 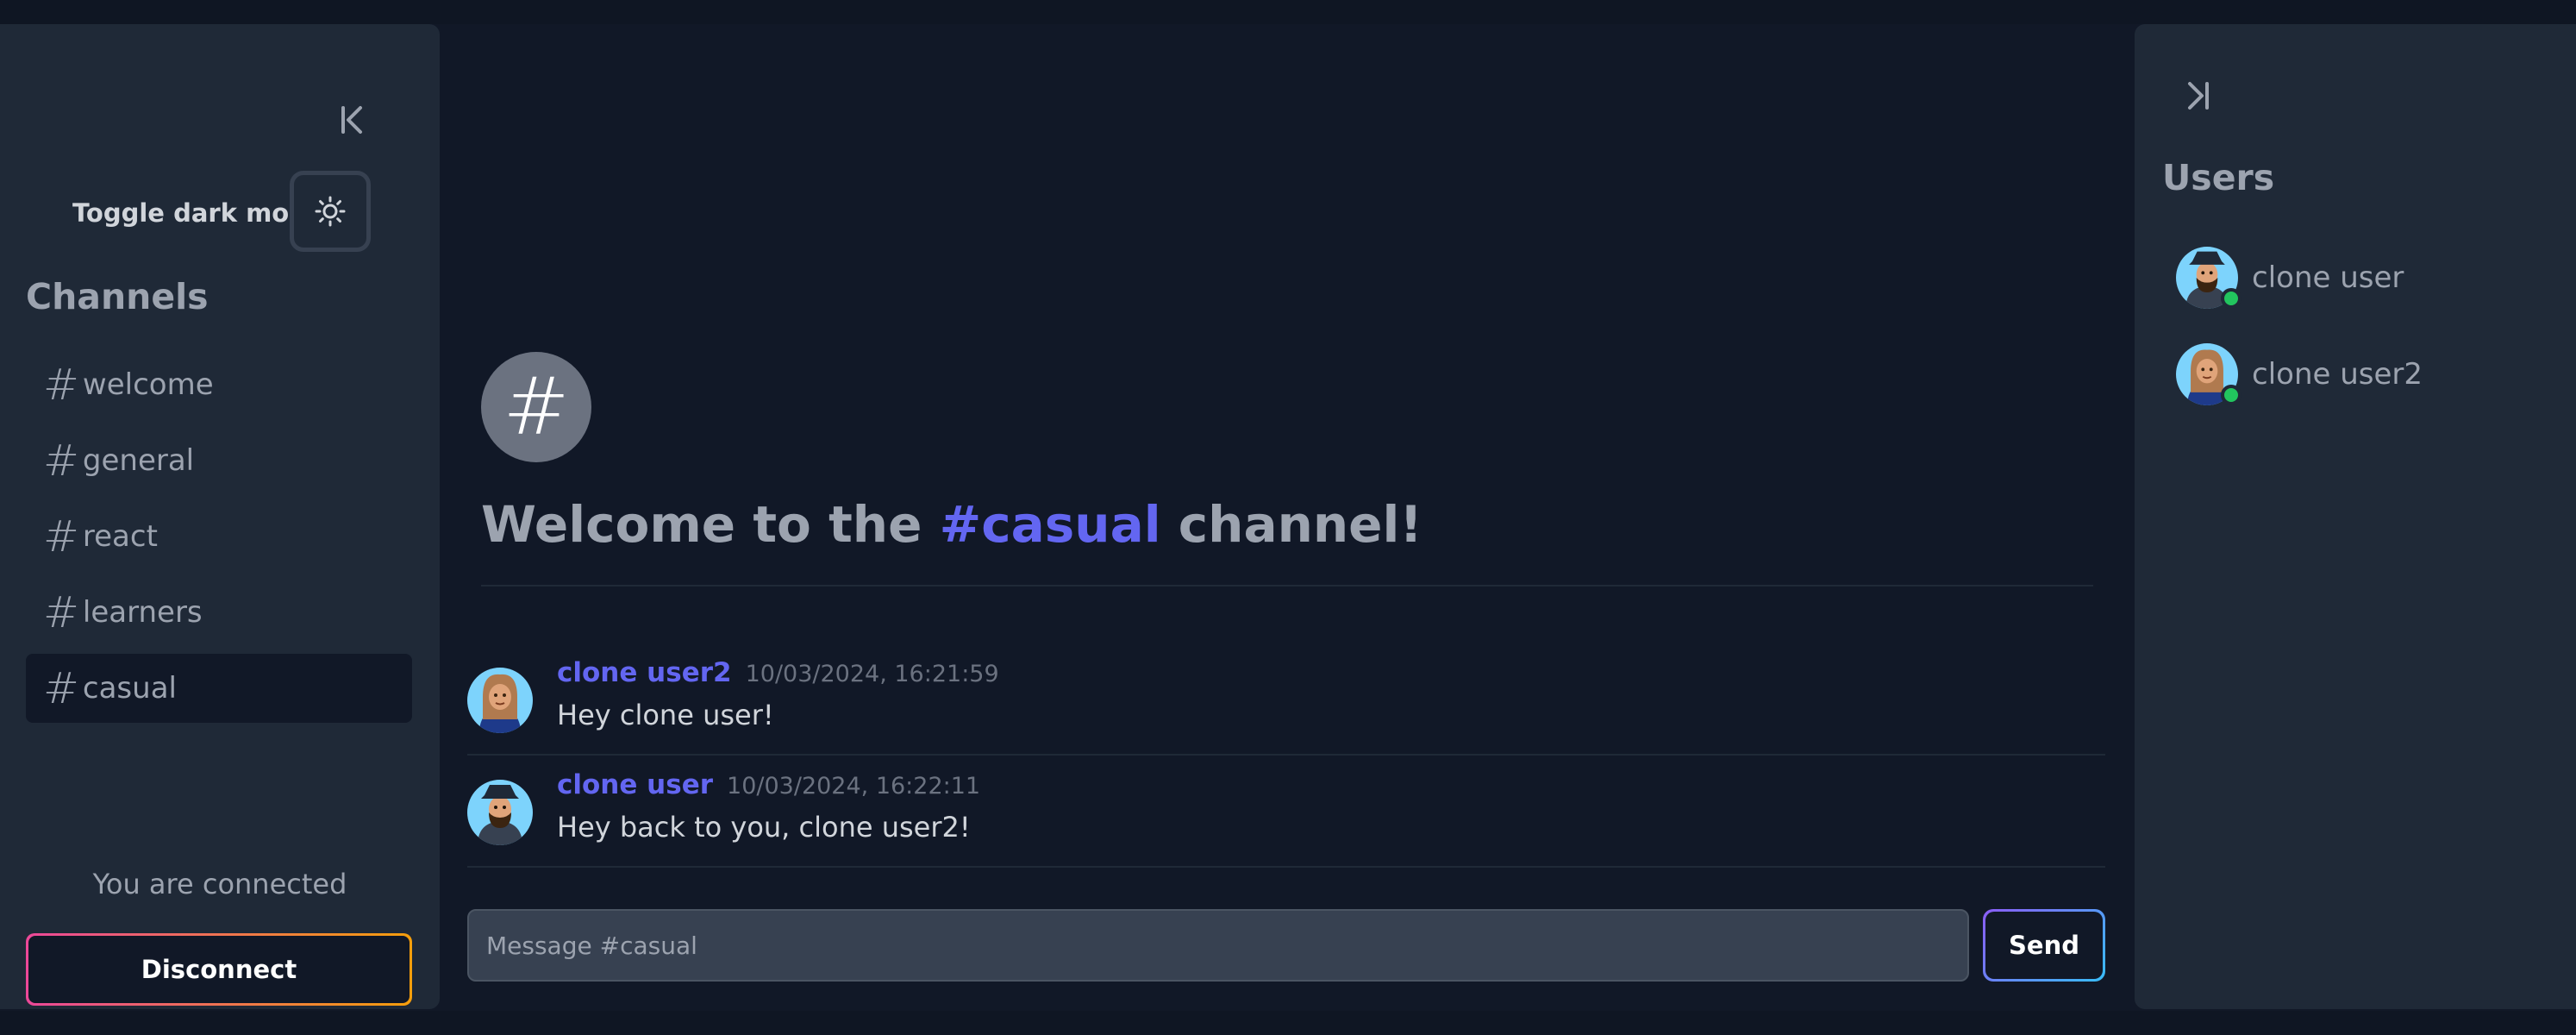 I want to click on welcome-heading: Welcome to the #casual channel!, so click(x=951, y=524).